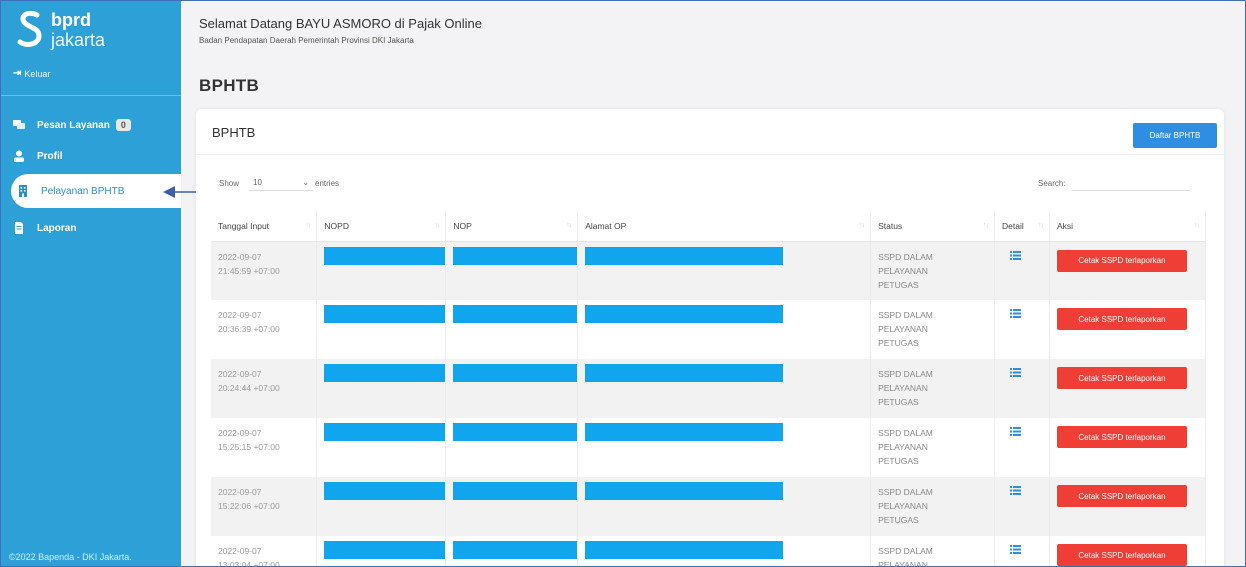  I want to click on sidebar-item-label: Laporan, so click(57, 228).